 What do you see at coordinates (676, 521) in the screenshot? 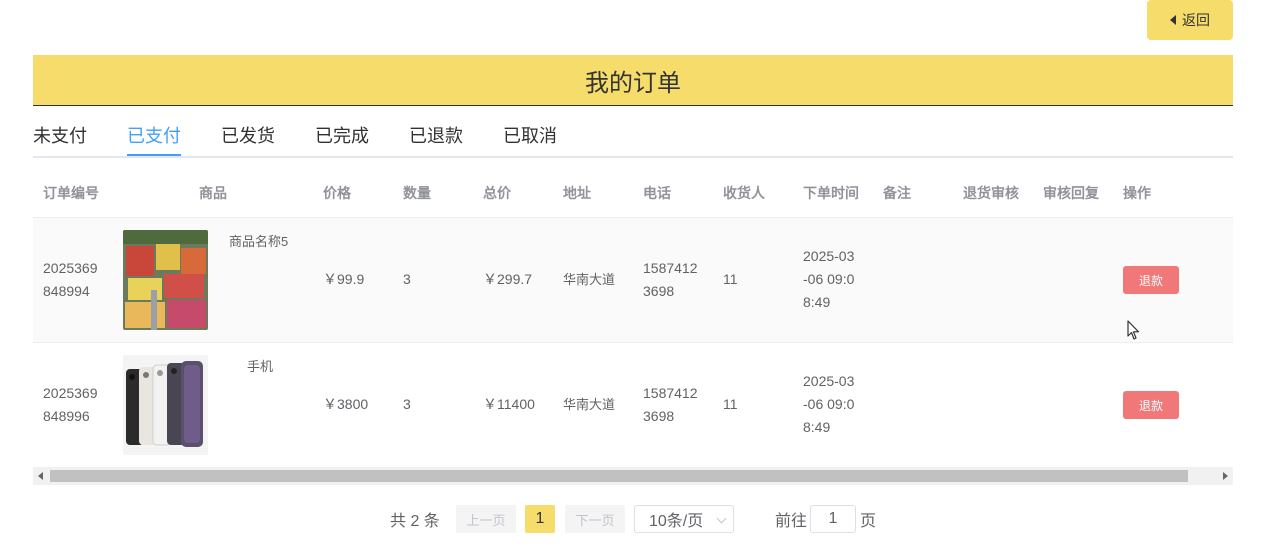
I see `page-size-value: 10条/页` at bounding box center [676, 521].